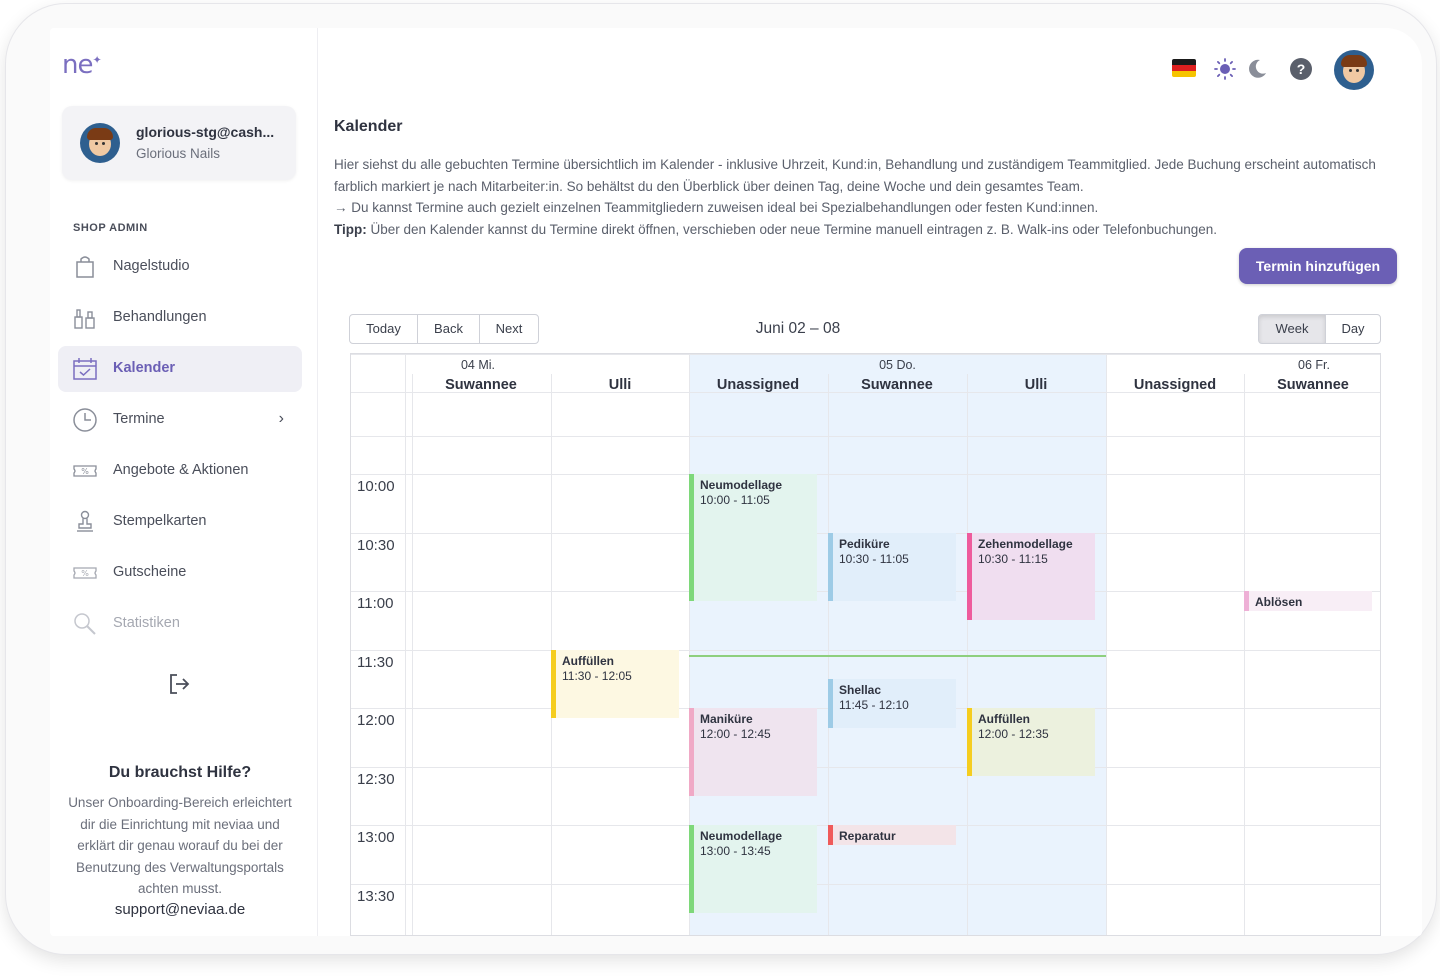 This screenshot has width=1440, height=976. Describe the element at coordinates (1013, 558) in the screenshot. I see `event-time: 10:30 - 11:15` at that location.